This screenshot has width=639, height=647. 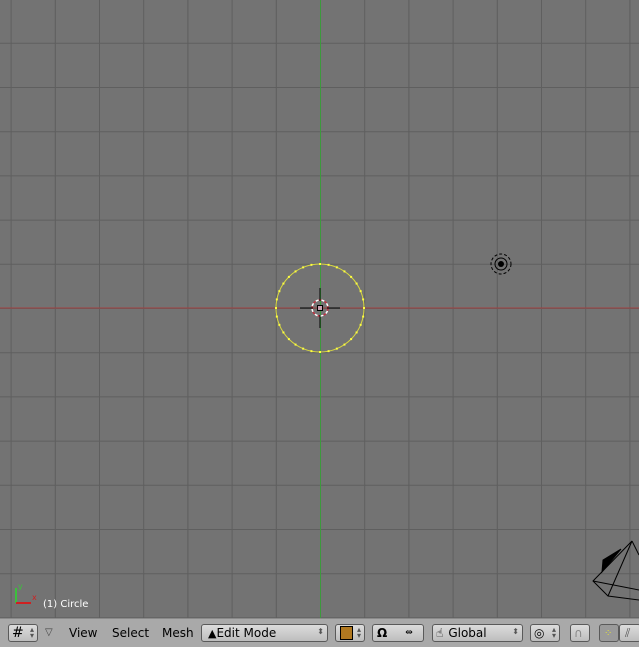 What do you see at coordinates (26, 593) in the screenshot?
I see `axis-widget: y x` at bounding box center [26, 593].